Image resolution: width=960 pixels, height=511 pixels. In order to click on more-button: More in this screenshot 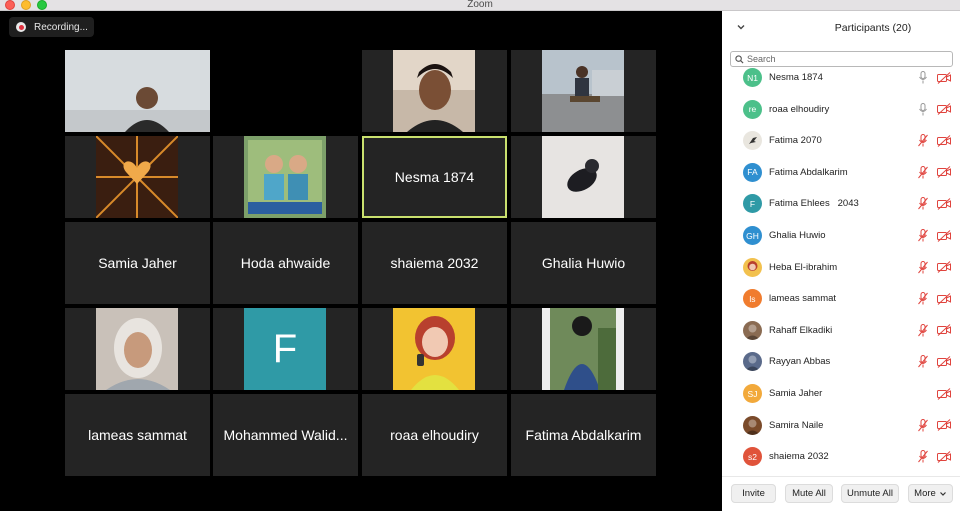, I will do `click(930, 493)`.